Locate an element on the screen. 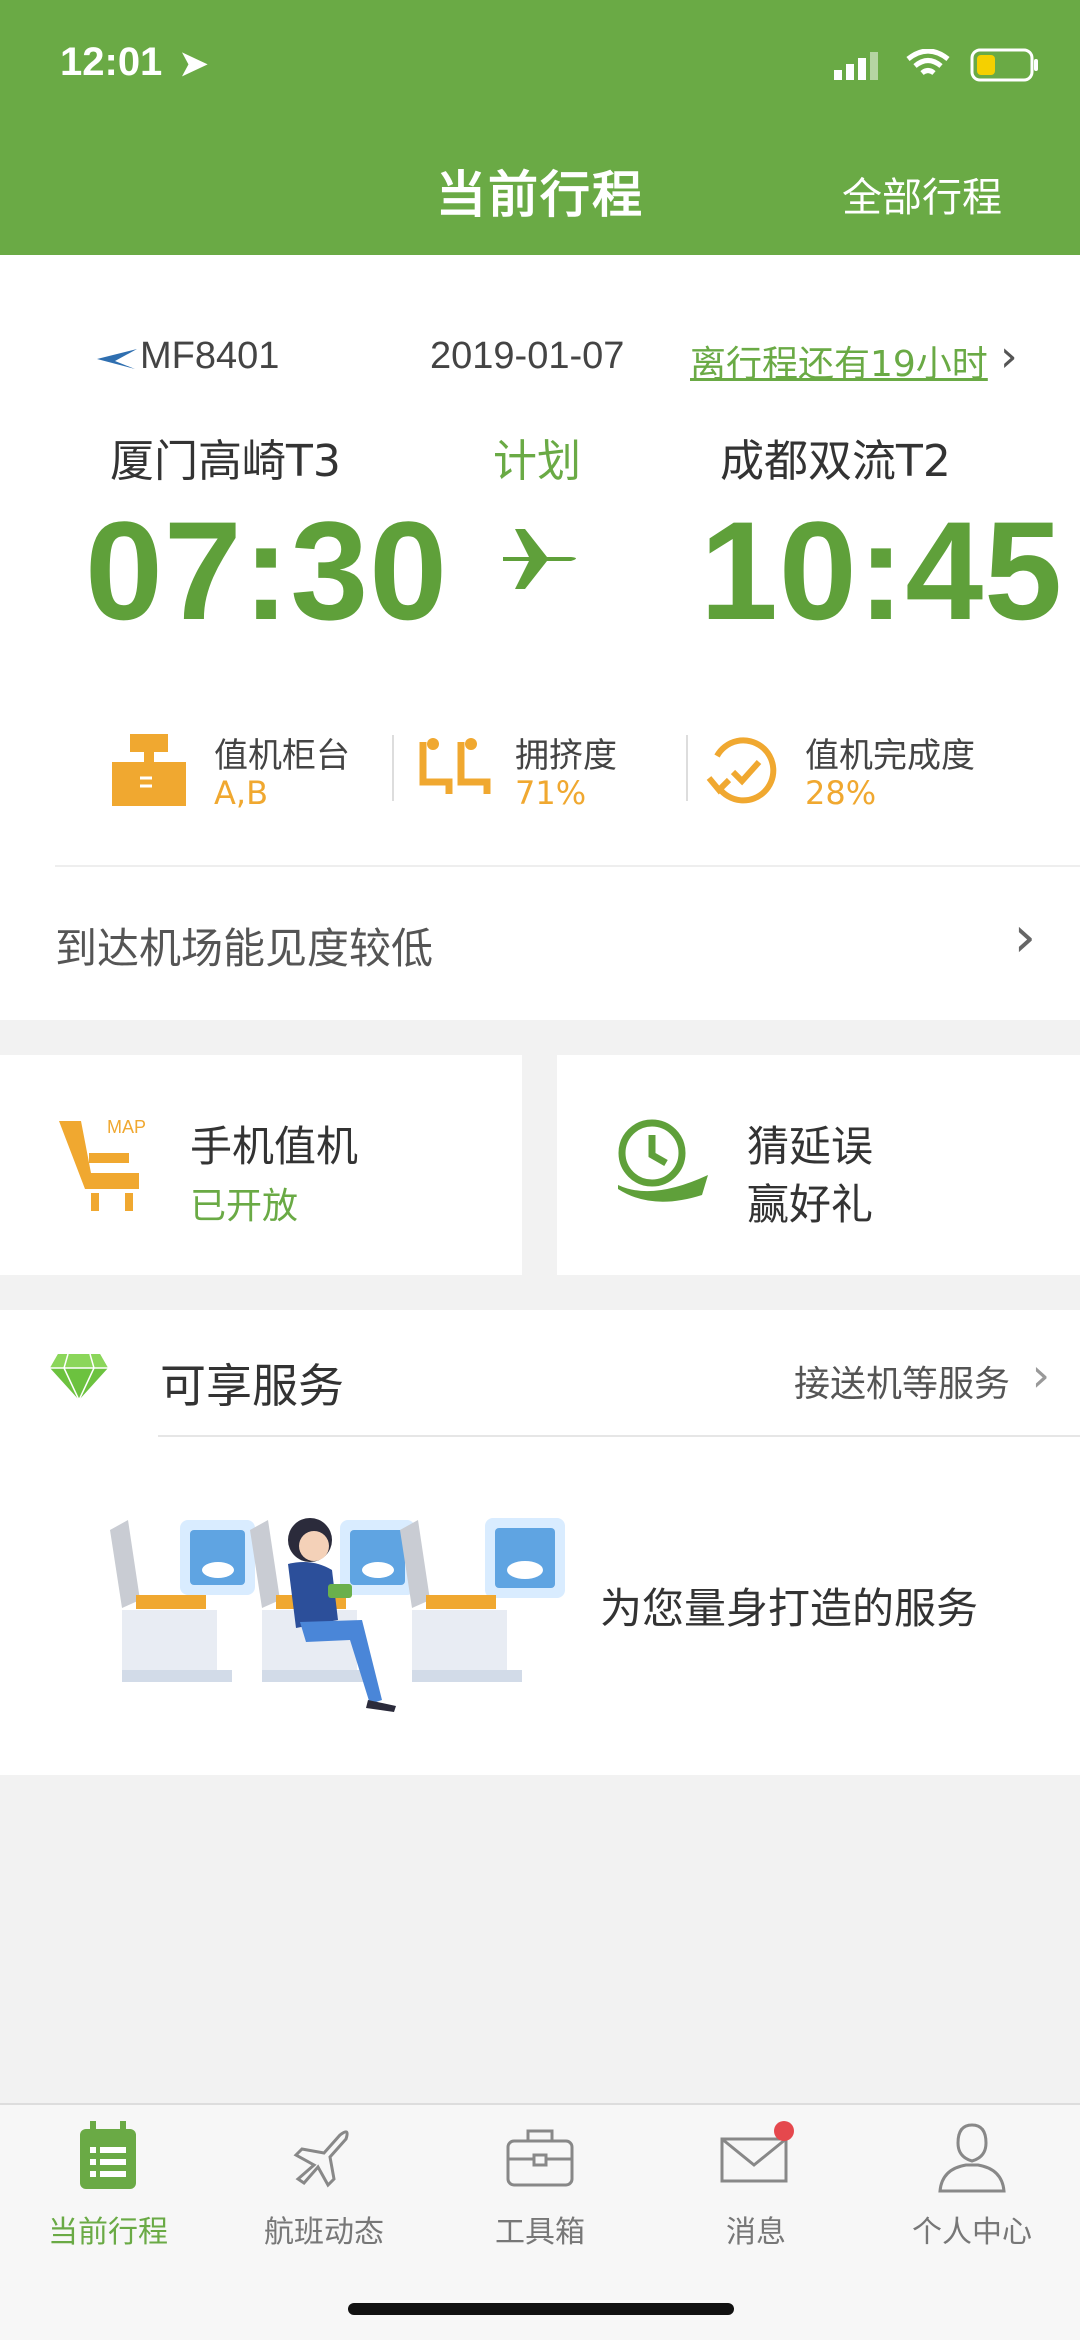 Image resolution: width=1080 pixels, height=2340 pixels. clock-check-icon is located at coordinates (741, 770).